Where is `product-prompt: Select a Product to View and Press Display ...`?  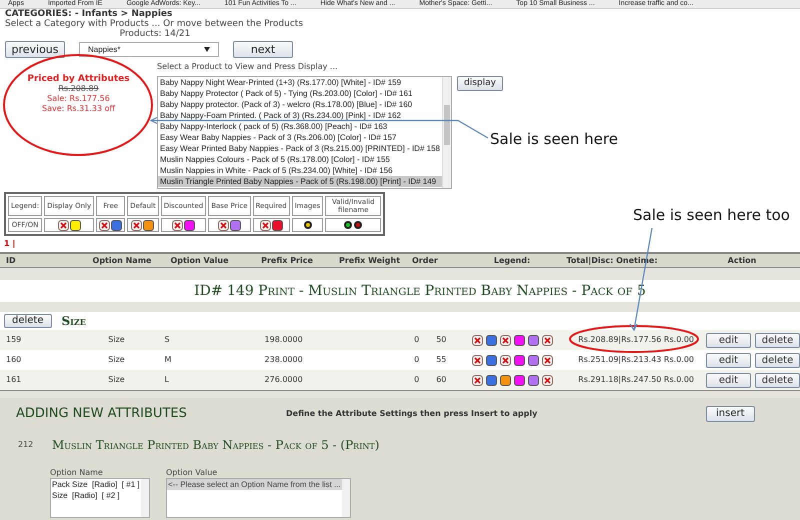 product-prompt: Select a Product to View and Press Display ... is located at coordinates (247, 67).